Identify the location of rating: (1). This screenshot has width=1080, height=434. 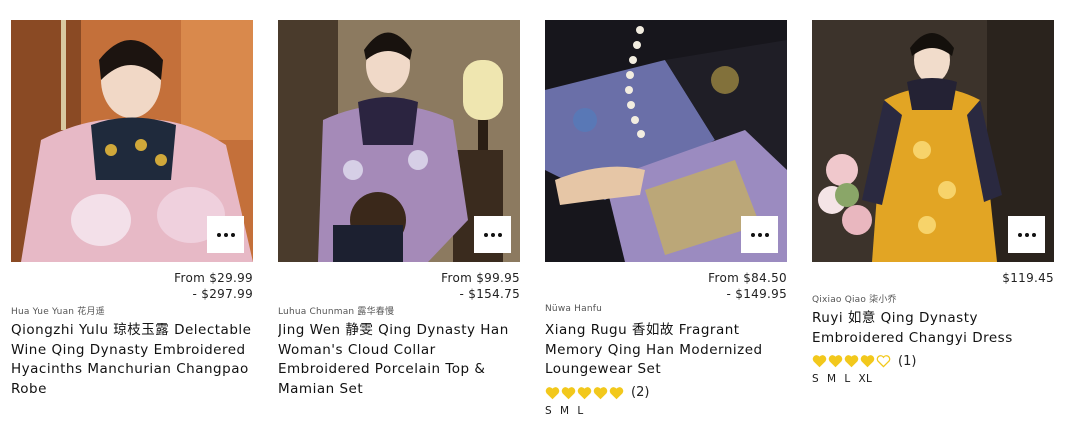
(933, 361).